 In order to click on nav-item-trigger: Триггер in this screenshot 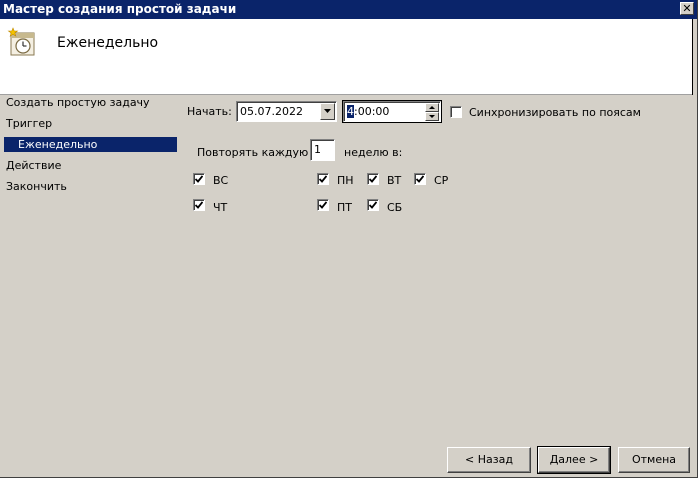, I will do `click(29, 123)`.